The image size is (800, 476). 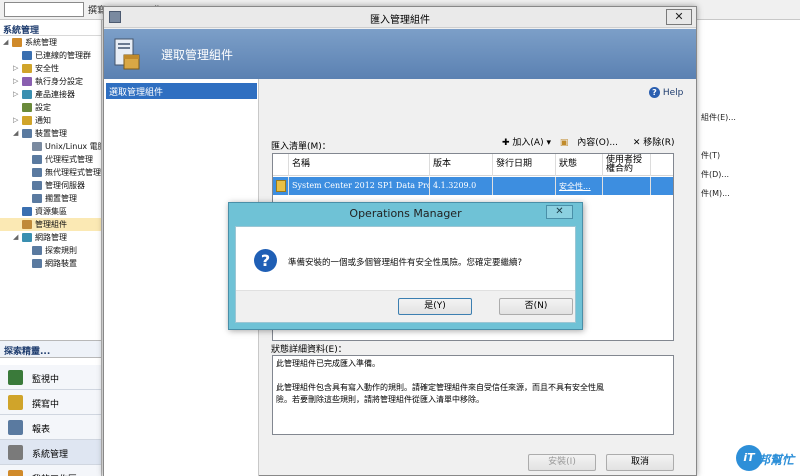 I want to click on add-button: ✚ 加入(A) ▾, so click(x=526, y=143).